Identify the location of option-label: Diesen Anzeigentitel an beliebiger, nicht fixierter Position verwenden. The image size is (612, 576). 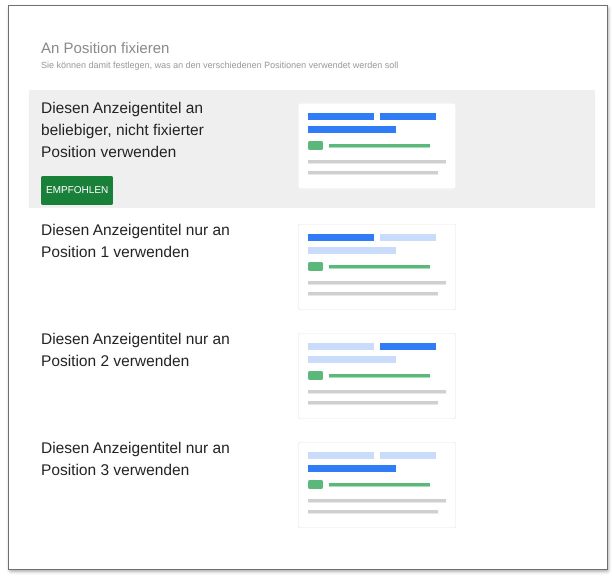
(123, 131).